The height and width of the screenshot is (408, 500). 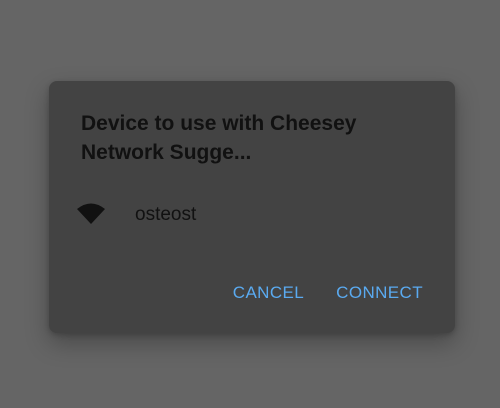 What do you see at coordinates (379, 293) in the screenshot?
I see `connect-button: CONNECT` at bounding box center [379, 293].